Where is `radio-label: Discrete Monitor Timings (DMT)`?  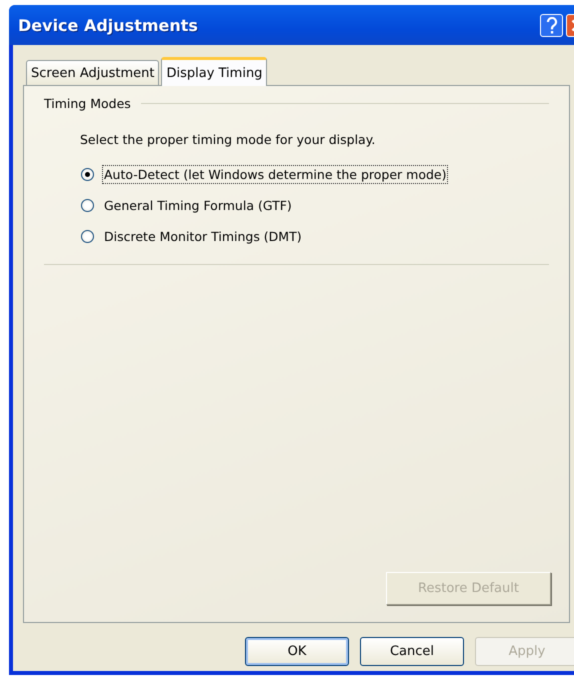
radio-label: Discrete Monitor Timings (DMT) is located at coordinates (203, 236).